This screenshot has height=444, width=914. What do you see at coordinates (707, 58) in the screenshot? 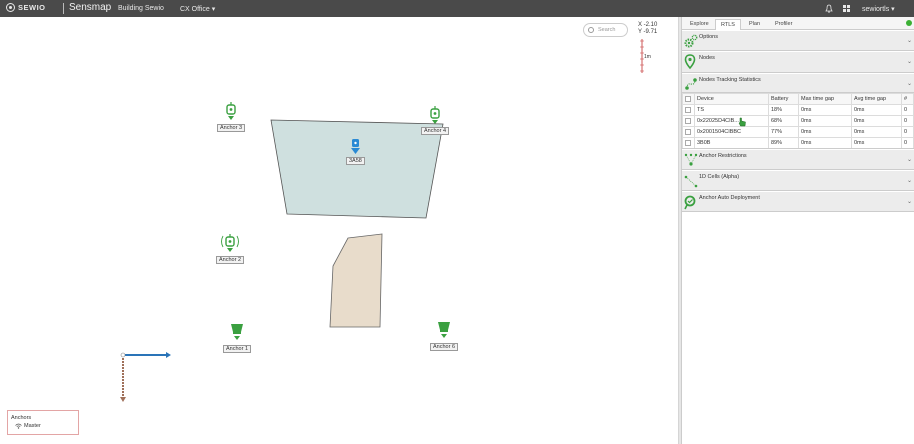
I see `section-title: Nodes` at bounding box center [707, 58].